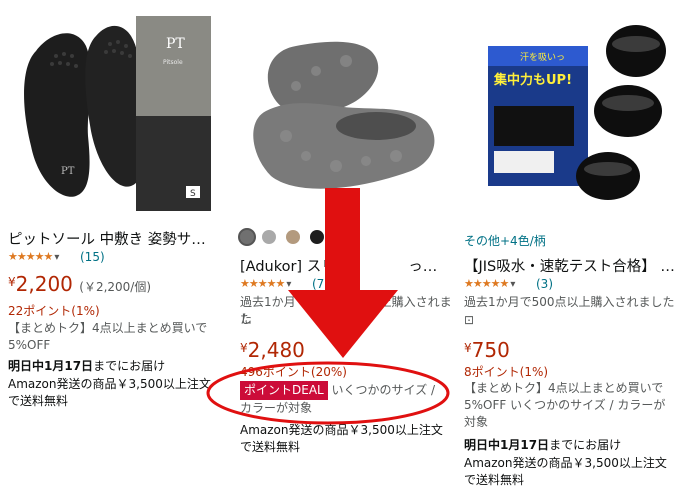 The image size is (680, 497). I want to click on product-image-slippers, so click(341, 111).